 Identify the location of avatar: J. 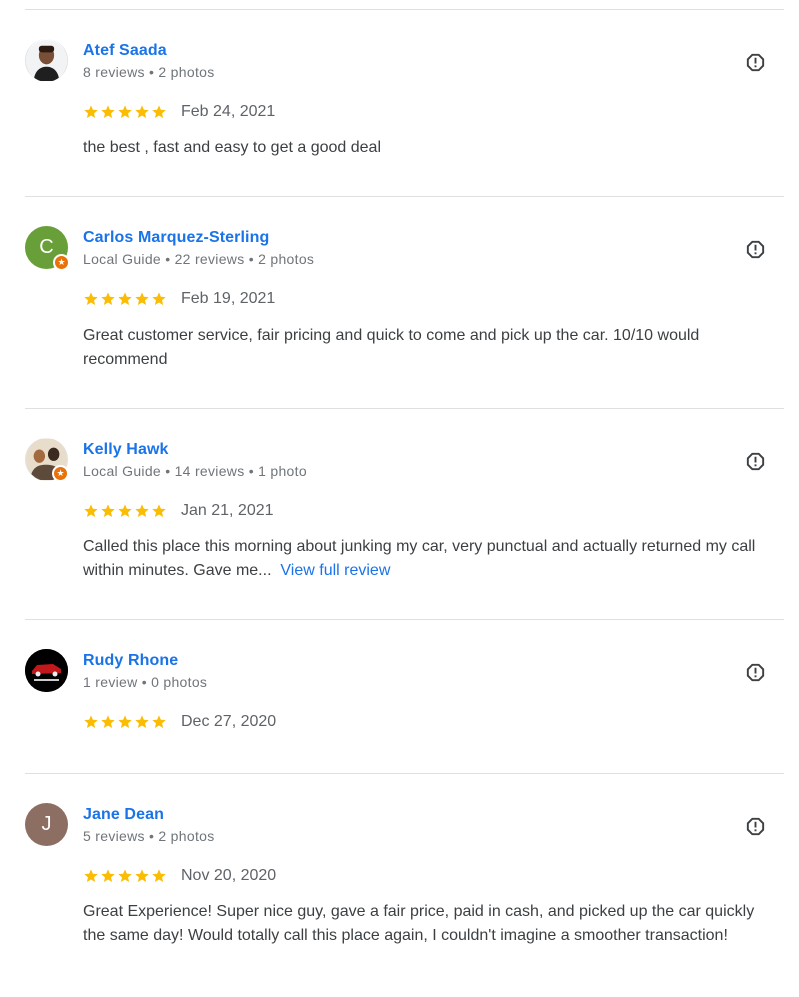
(46, 824).